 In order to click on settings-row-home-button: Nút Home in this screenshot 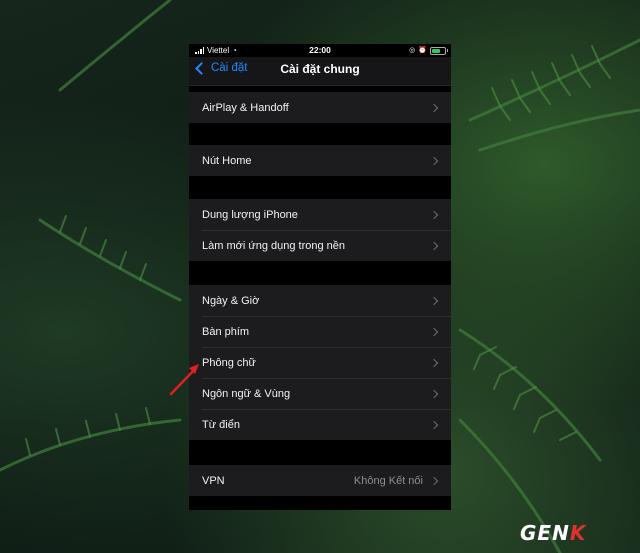, I will do `click(320, 160)`.